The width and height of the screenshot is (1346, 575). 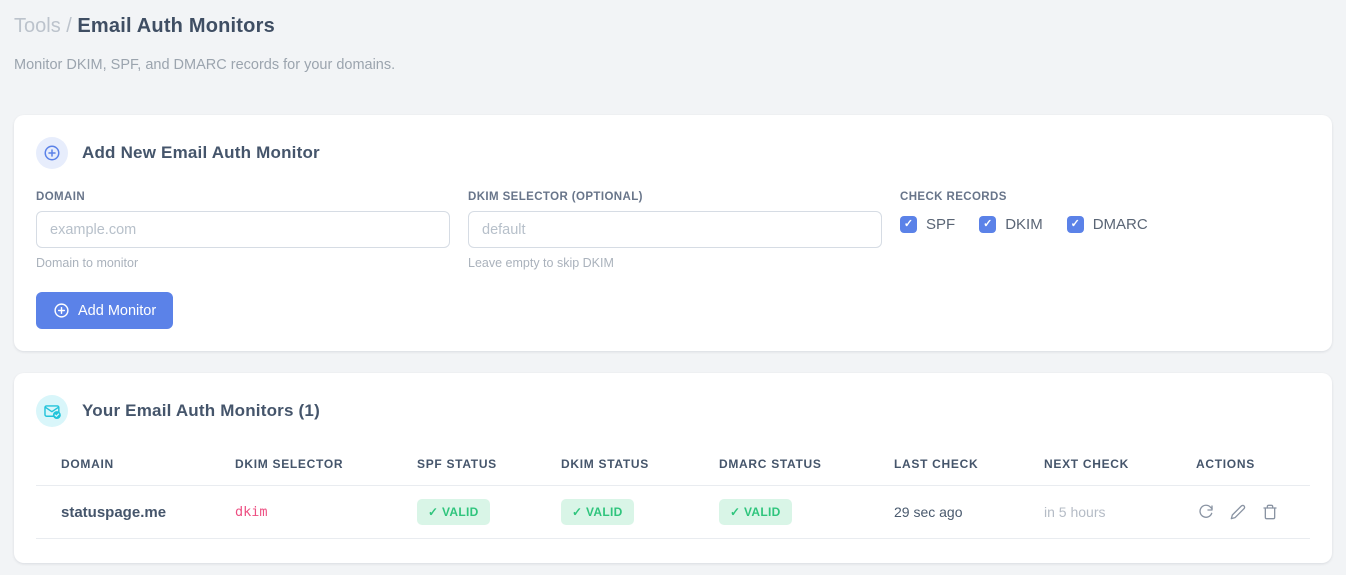 What do you see at coordinates (117, 310) in the screenshot?
I see `add-monitor-button-label: Add Monitor` at bounding box center [117, 310].